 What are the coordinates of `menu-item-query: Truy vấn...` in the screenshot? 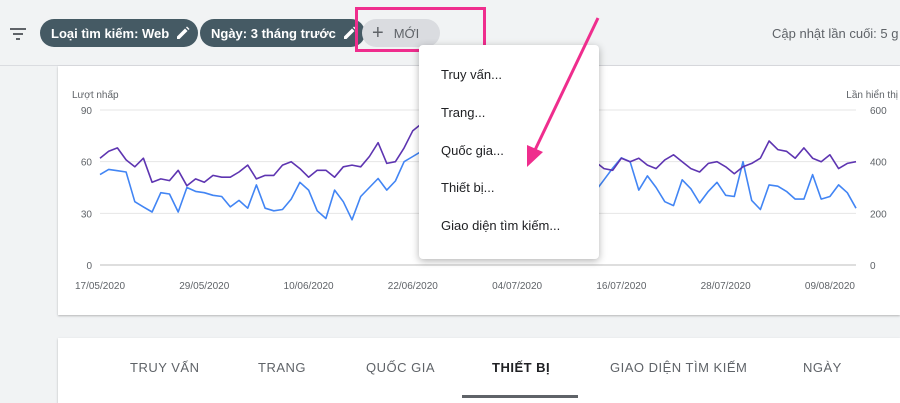 It's located at (471, 74).